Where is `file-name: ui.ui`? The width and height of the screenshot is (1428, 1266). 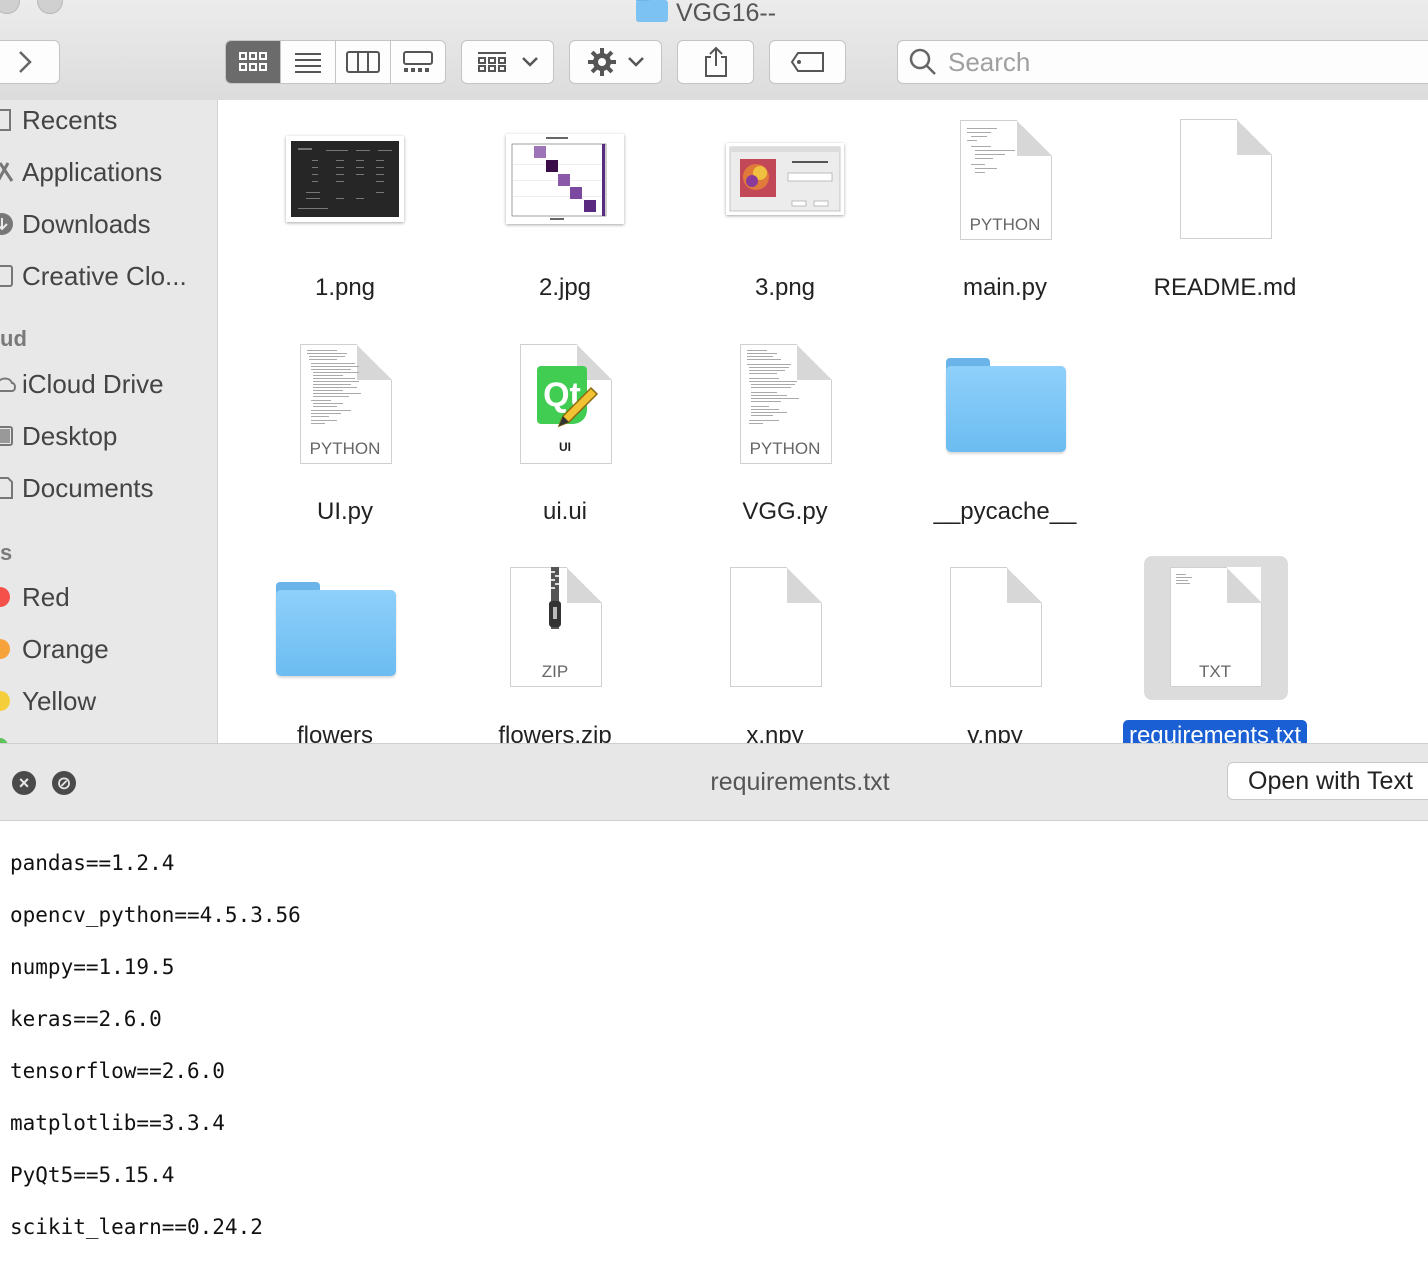 file-name: ui.ui is located at coordinates (565, 511).